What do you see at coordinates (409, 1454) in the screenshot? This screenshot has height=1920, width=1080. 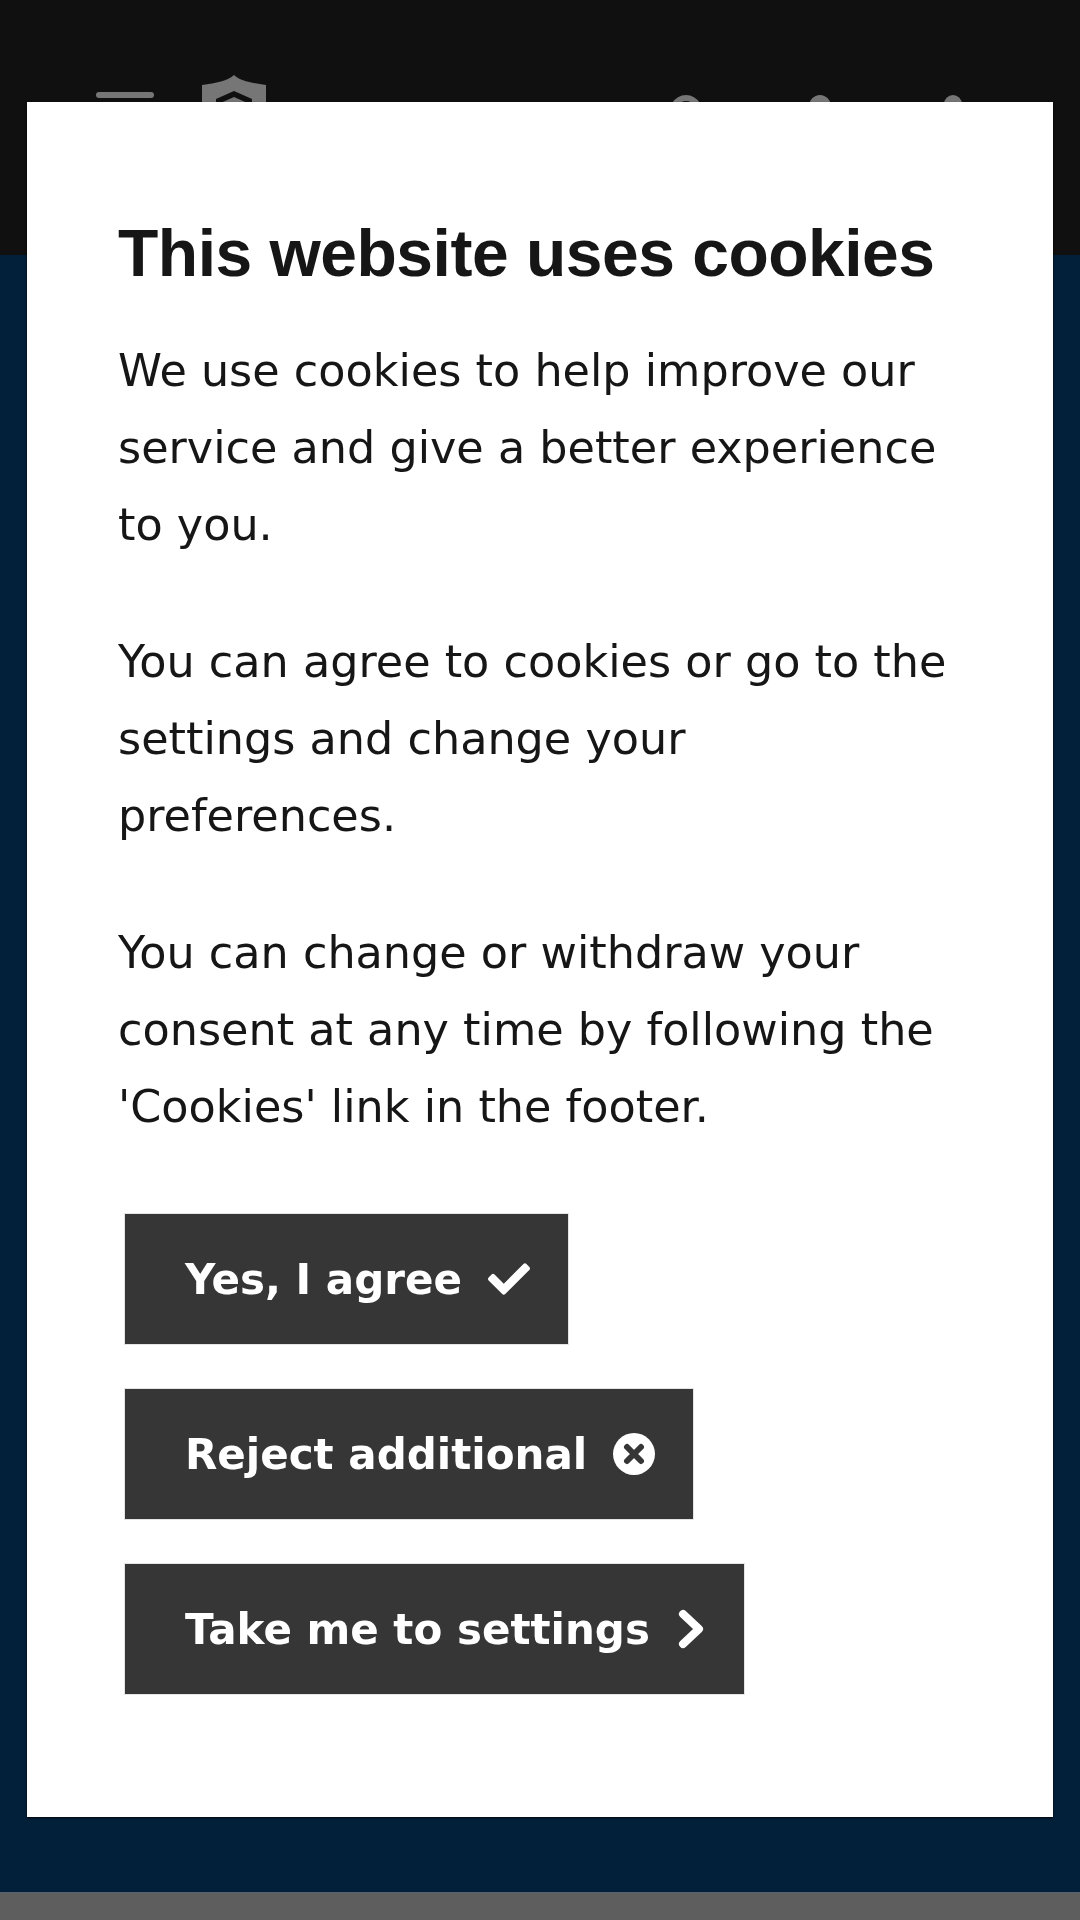 I see `reject-button: Reject additional` at bounding box center [409, 1454].